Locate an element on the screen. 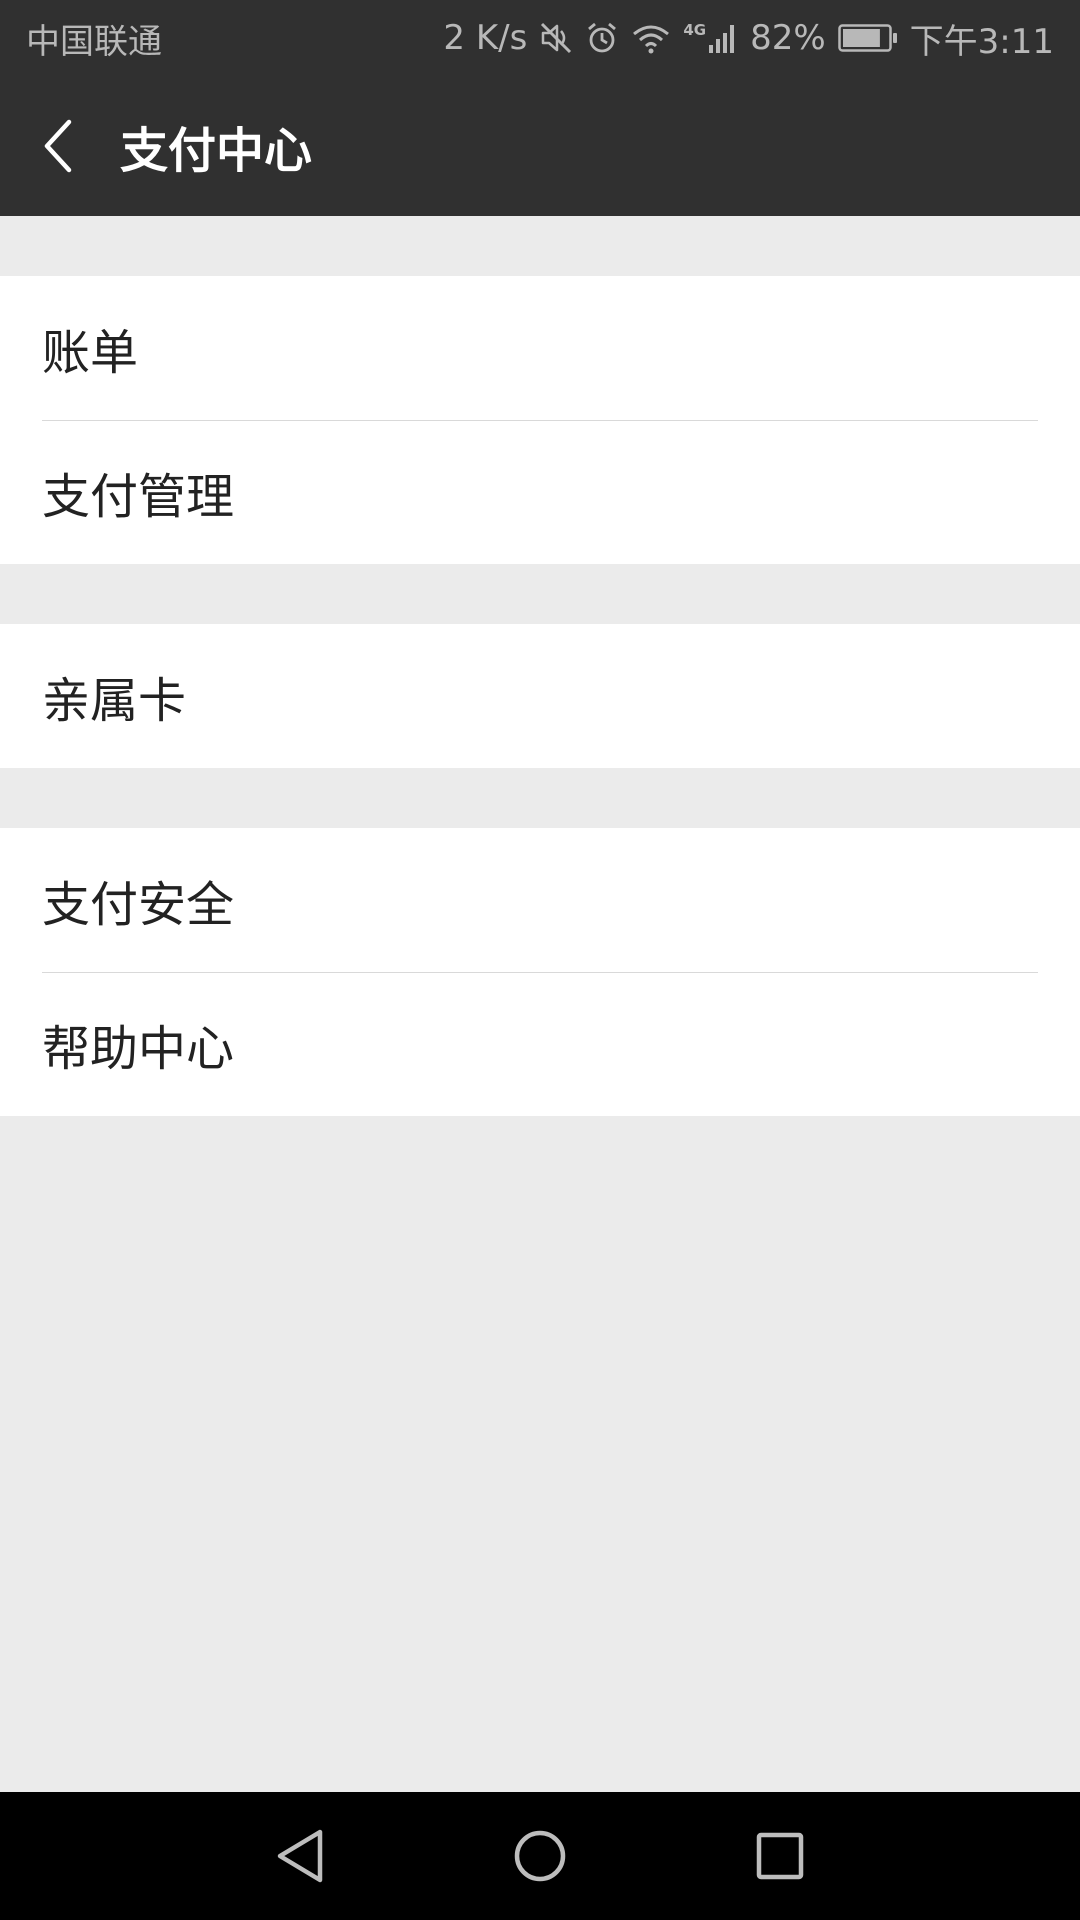  menu-group-family-card: 亲属卡 is located at coordinates (540, 696).